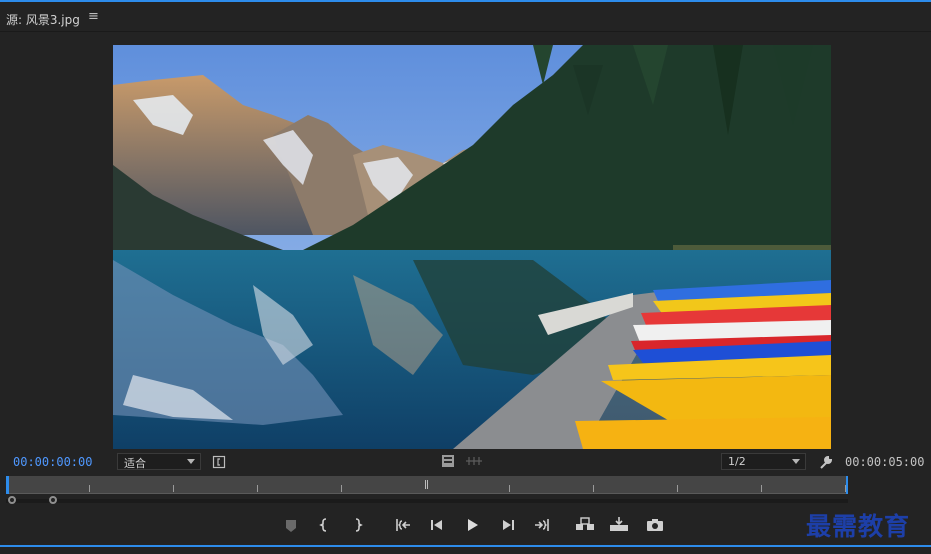  What do you see at coordinates (159, 461) in the screenshot?
I see `zoom-level-select: 适合` at bounding box center [159, 461].